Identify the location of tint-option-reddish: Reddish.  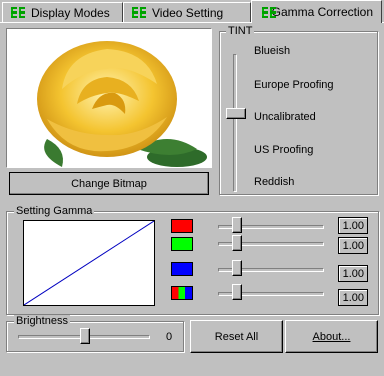
(274, 182).